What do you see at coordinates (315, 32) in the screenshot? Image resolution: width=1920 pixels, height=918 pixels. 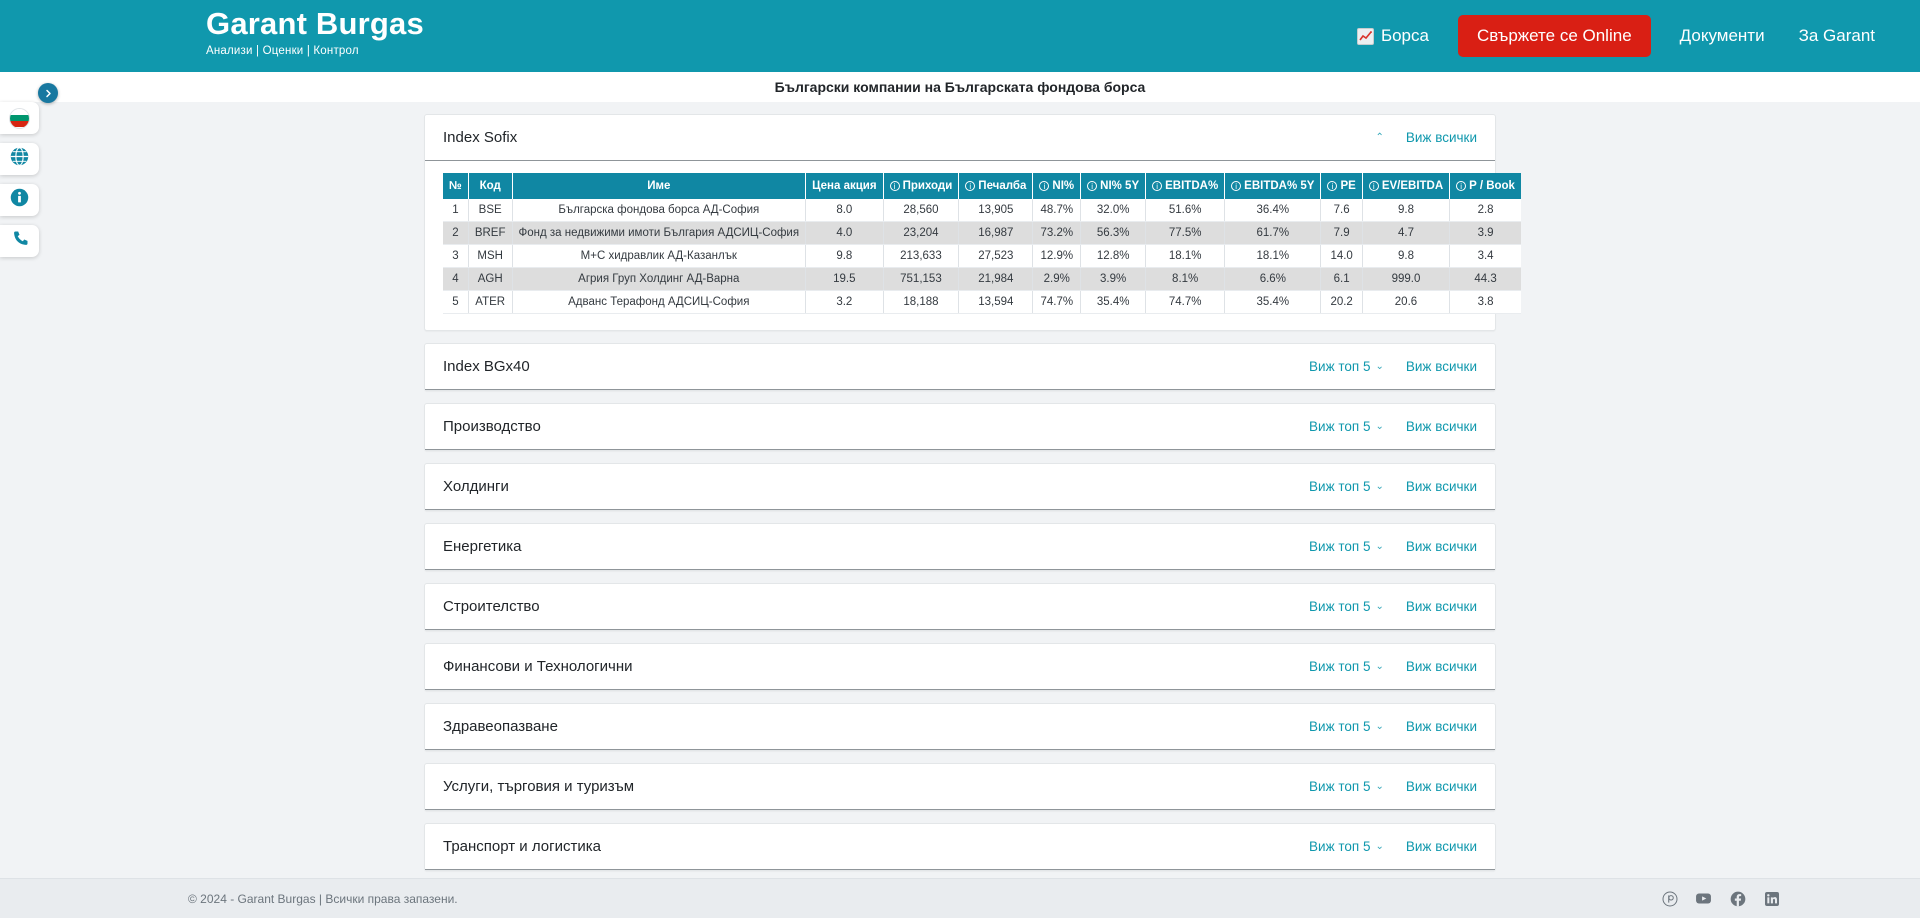 I see `brand-block: Garant Burgas Анализи | Оценки | Контрол` at bounding box center [315, 32].